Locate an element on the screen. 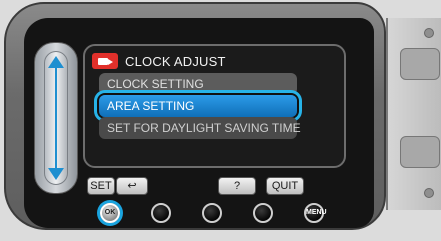 This screenshot has height=241, width=441. quit-button: QUIT is located at coordinates (285, 186).